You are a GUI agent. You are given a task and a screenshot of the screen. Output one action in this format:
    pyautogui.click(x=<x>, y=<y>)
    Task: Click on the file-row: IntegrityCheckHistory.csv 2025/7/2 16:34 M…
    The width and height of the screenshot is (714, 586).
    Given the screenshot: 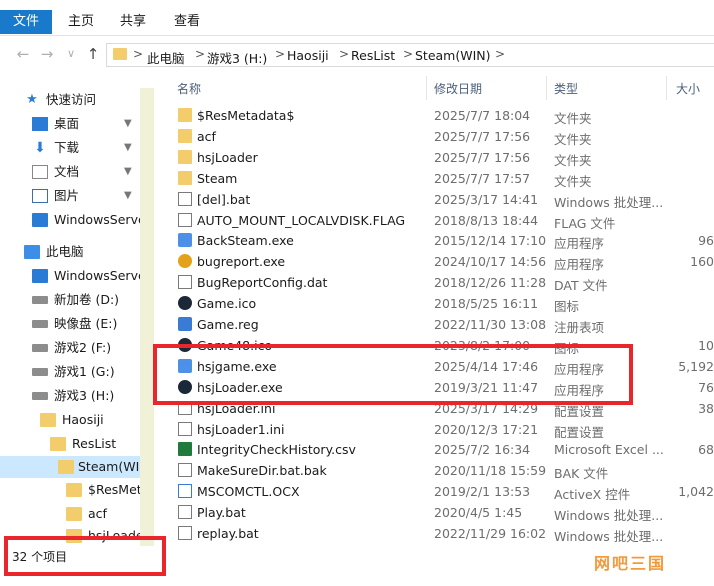 What is the action you would take?
    pyautogui.click(x=441, y=449)
    